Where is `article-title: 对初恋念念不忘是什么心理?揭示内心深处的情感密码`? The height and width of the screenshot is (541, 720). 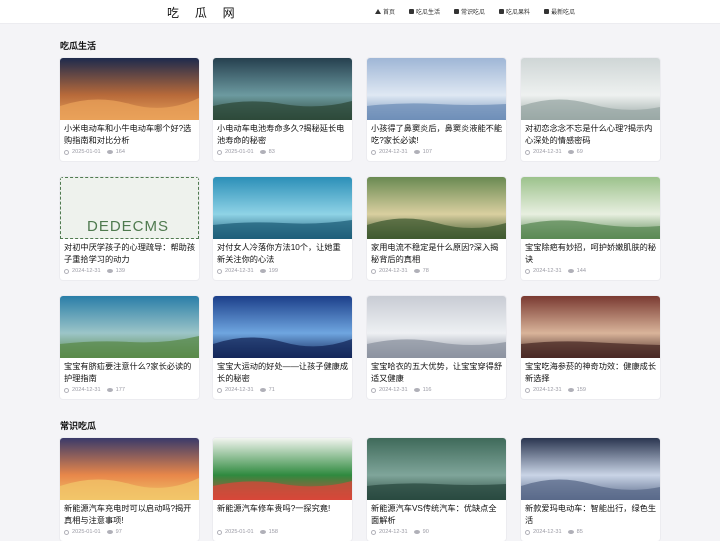
article-title: 对初恋念念不忘是什么心理?揭示内心深处的情感密码 is located at coordinates (590, 135).